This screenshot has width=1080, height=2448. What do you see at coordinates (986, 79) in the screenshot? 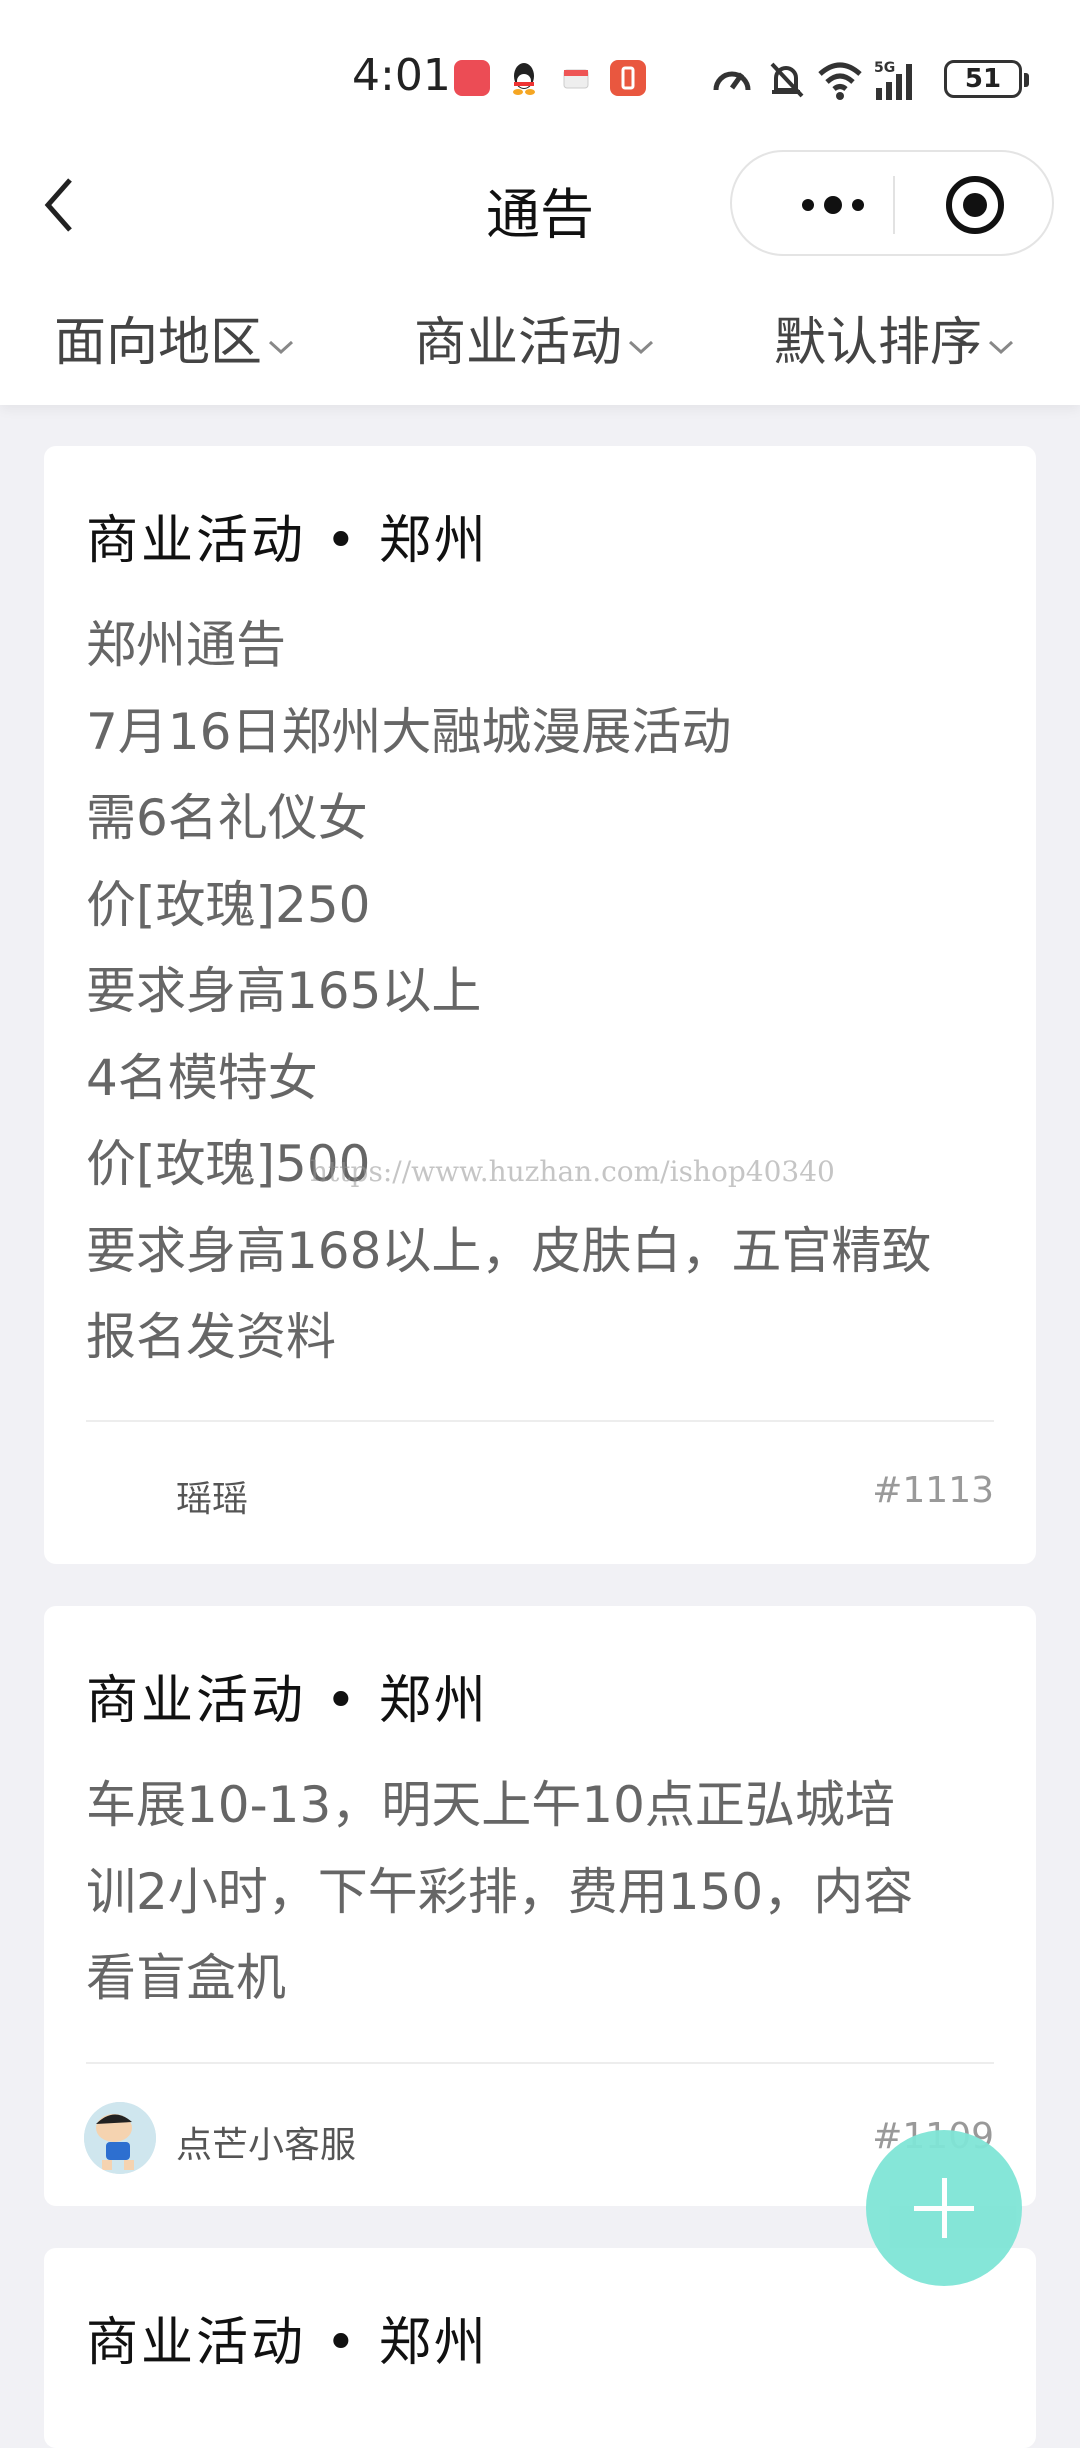
I see `battery-icon: 51` at bounding box center [986, 79].